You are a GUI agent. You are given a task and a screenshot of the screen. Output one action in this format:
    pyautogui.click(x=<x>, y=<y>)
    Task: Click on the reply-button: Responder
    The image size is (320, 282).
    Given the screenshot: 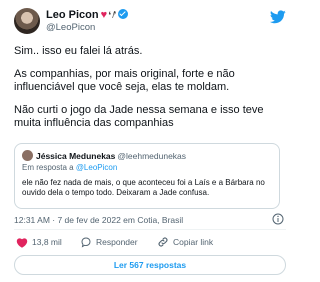 What is the action you would take?
    pyautogui.click(x=109, y=242)
    